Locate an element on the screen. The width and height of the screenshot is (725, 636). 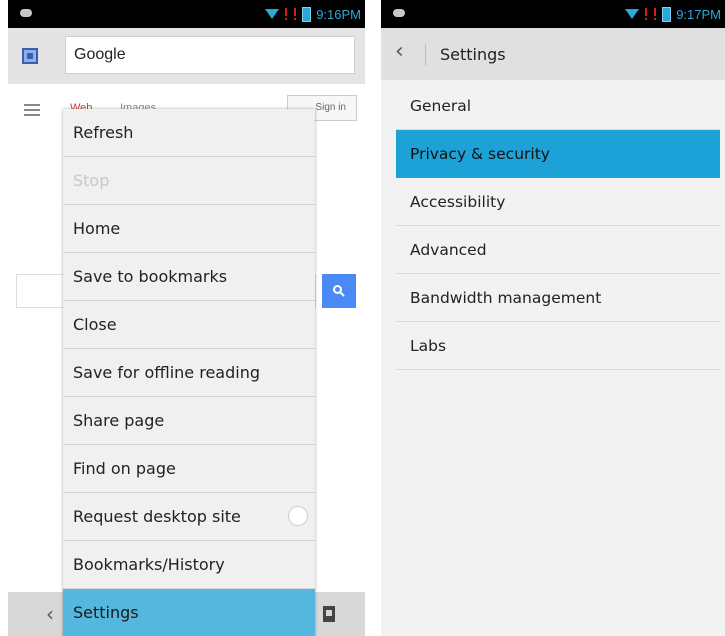
divider is located at coordinates (425, 55).